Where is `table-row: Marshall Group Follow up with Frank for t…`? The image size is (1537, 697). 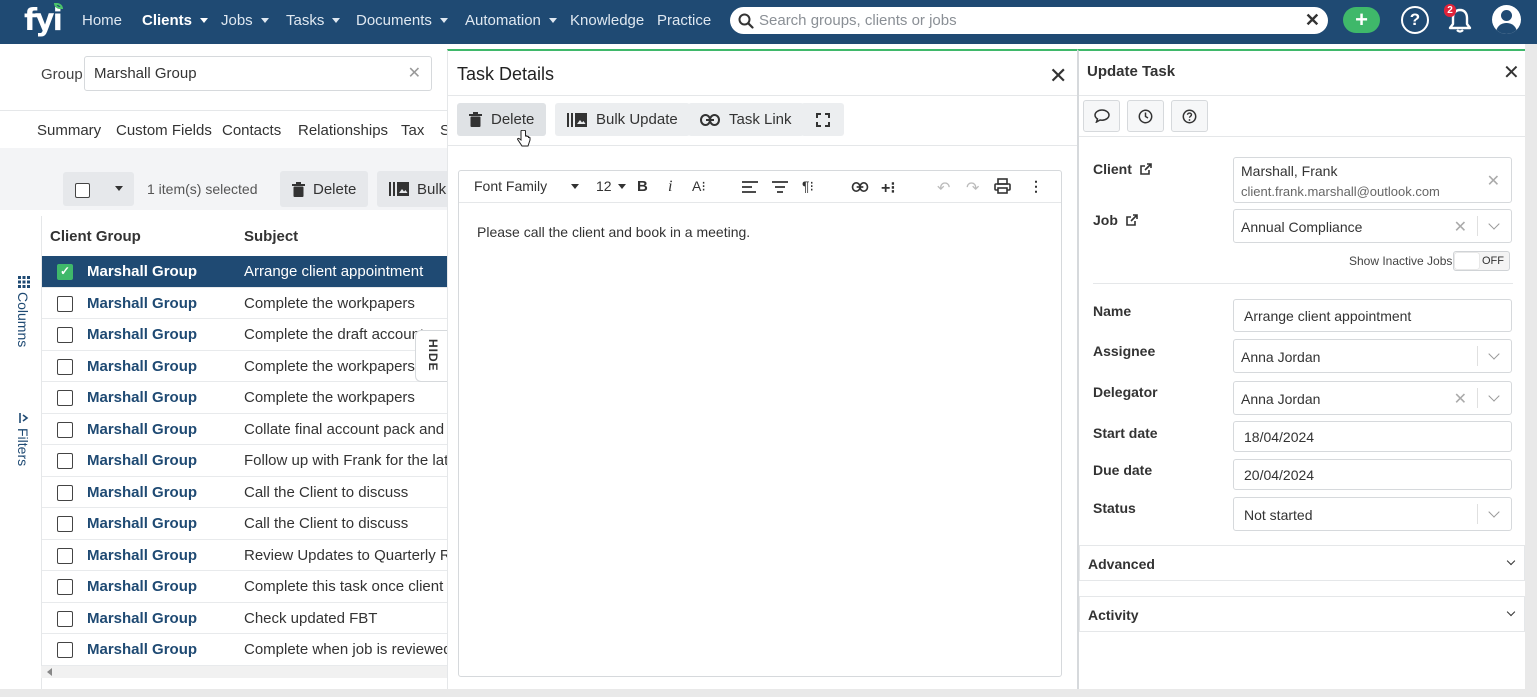
table-row: Marshall Group Follow up with Frank for t… is located at coordinates (244, 461).